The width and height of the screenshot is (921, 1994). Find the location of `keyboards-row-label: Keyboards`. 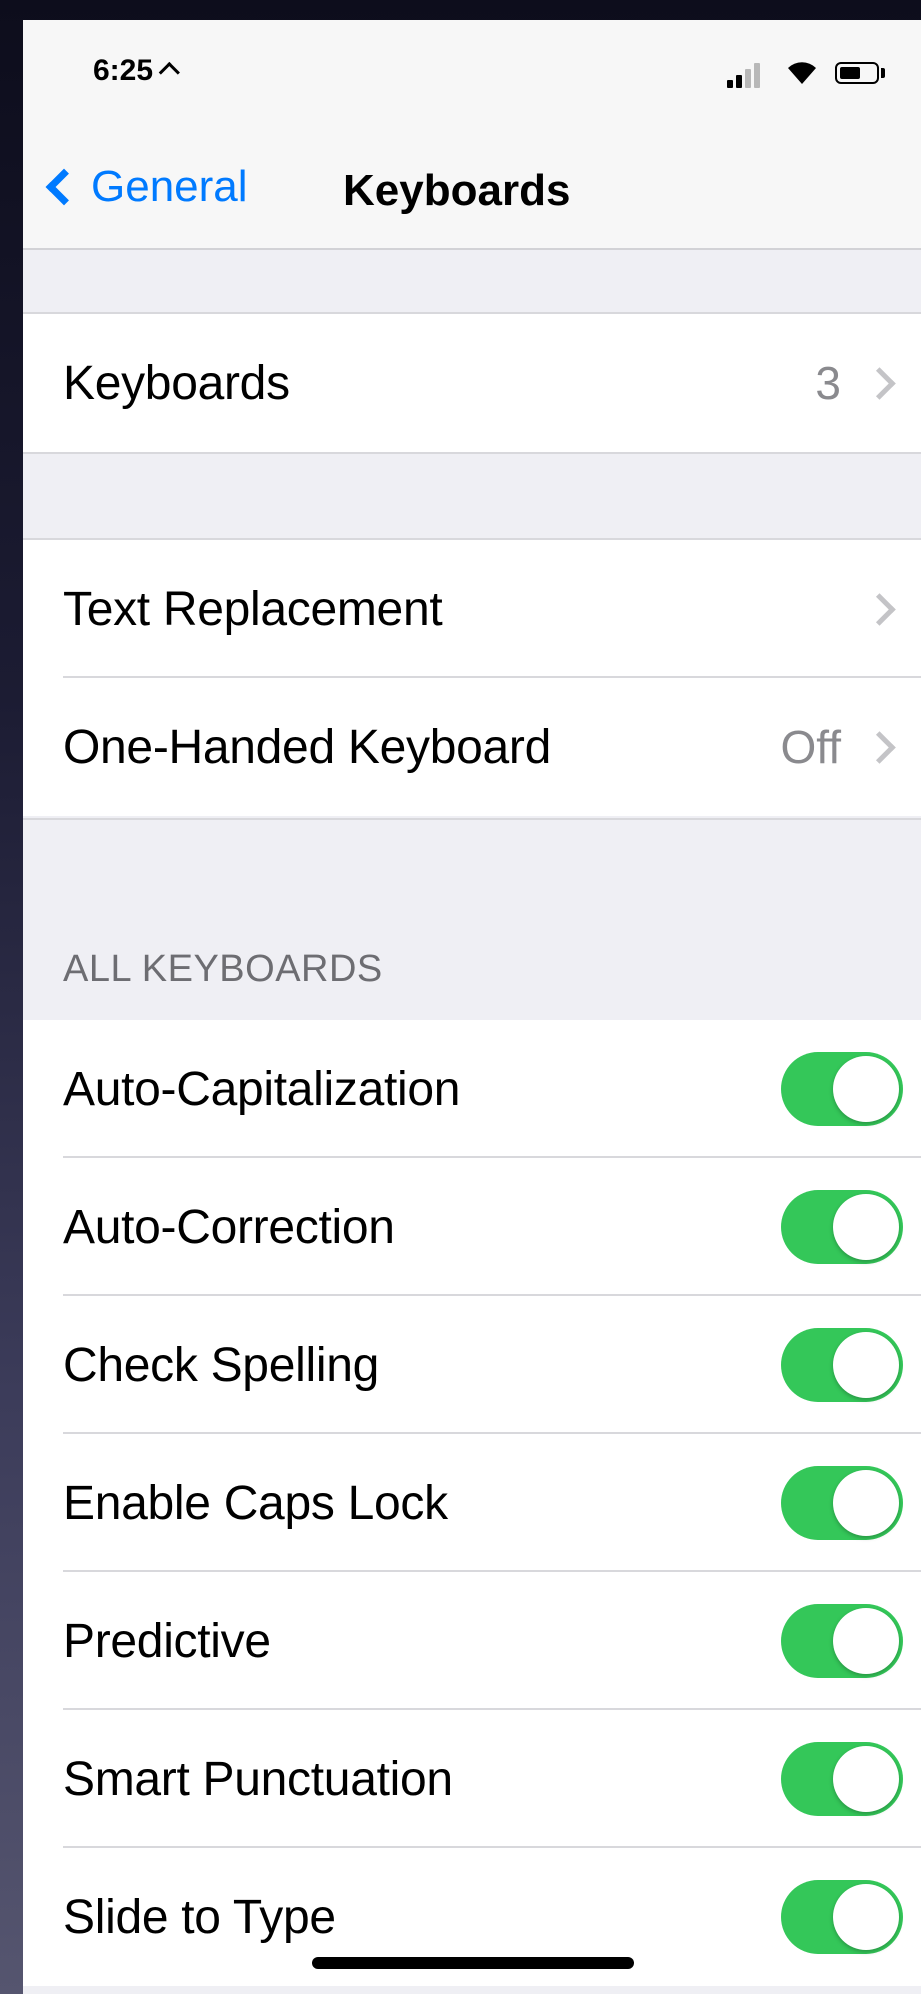

keyboards-row-label: Keyboards is located at coordinates (176, 383).